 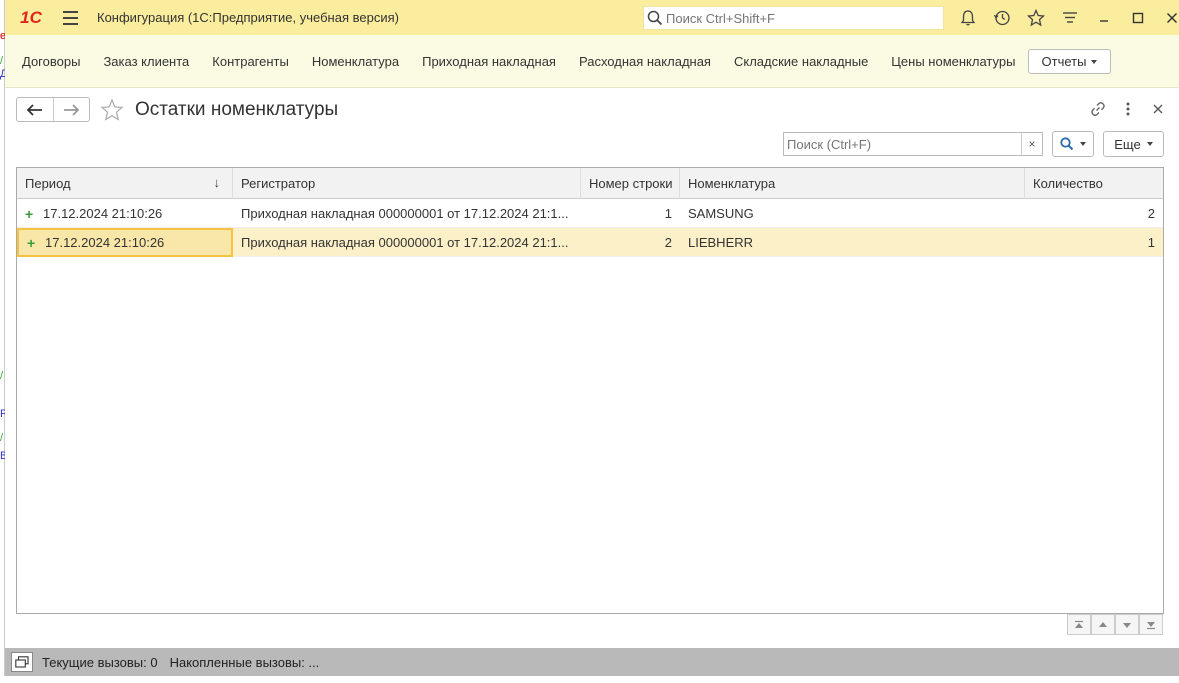 I want to click on section-counterparties: Контрагенты, so click(x=250, y=61).